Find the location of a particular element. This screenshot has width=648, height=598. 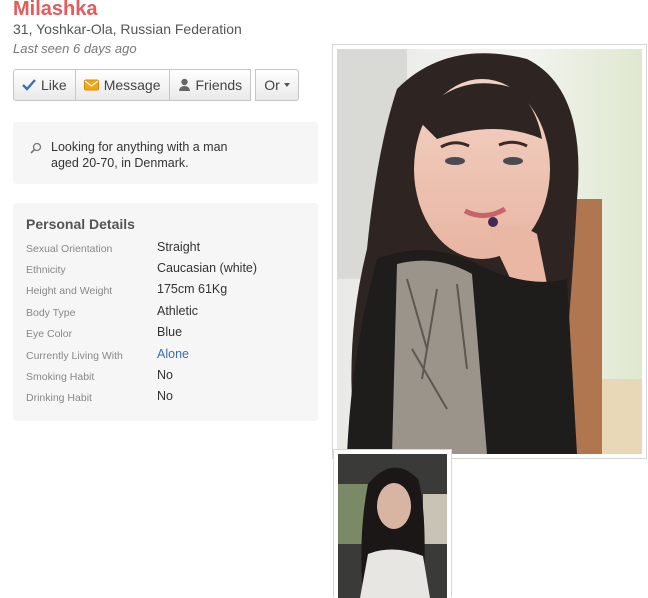

check-icon is located at coordinates (29, 85).